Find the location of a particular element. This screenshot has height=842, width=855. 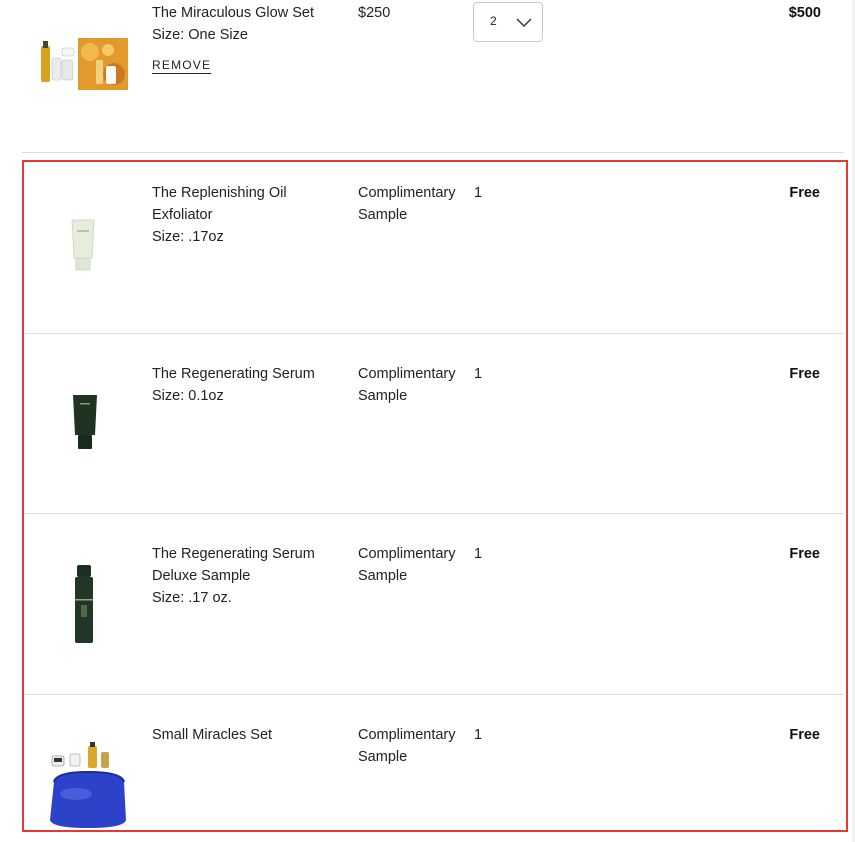

product-size: Size: 0.1oz is located at coordinates (188, 396).